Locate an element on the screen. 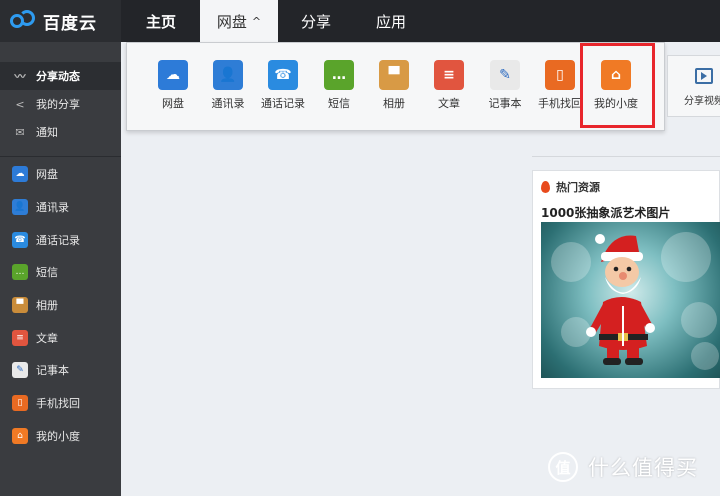 This screenshot has width=720, height=496. sidebar-item-phone-find: ▯ 手机找回 is located at coordinates (60, 403).